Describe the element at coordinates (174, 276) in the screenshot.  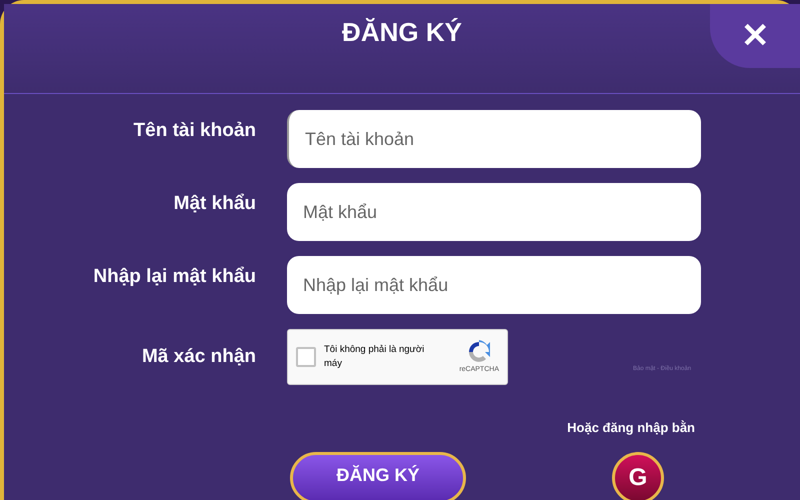
I see `field-label: Nhập lại mật khẩu` at that location.